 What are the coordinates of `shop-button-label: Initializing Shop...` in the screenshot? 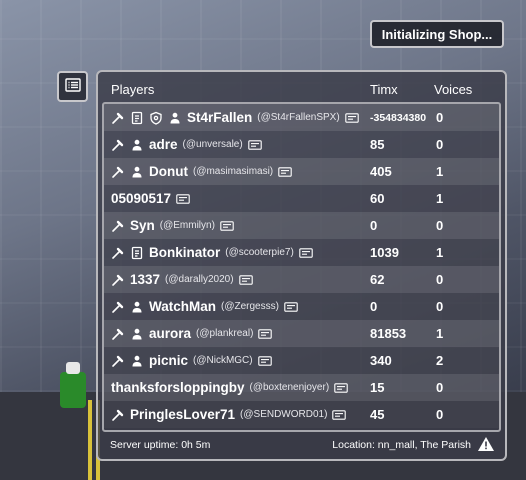 It's located at (437, 34).